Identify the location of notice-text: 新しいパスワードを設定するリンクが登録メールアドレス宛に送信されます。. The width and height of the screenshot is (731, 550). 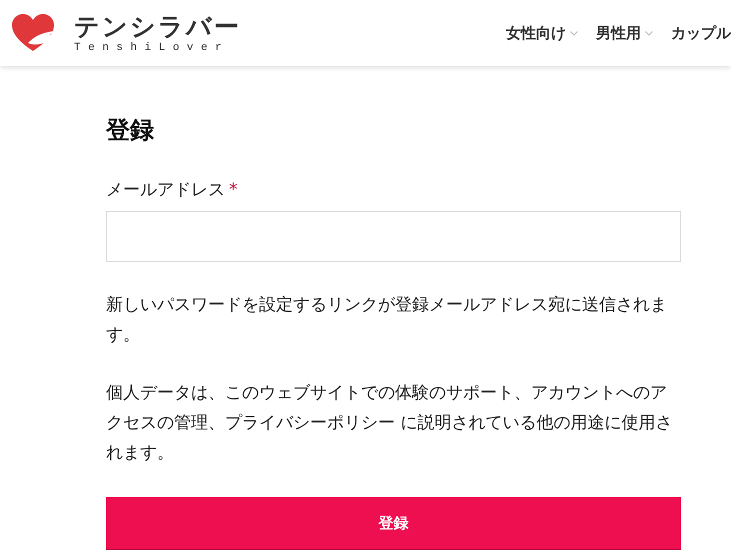
(387, 320).